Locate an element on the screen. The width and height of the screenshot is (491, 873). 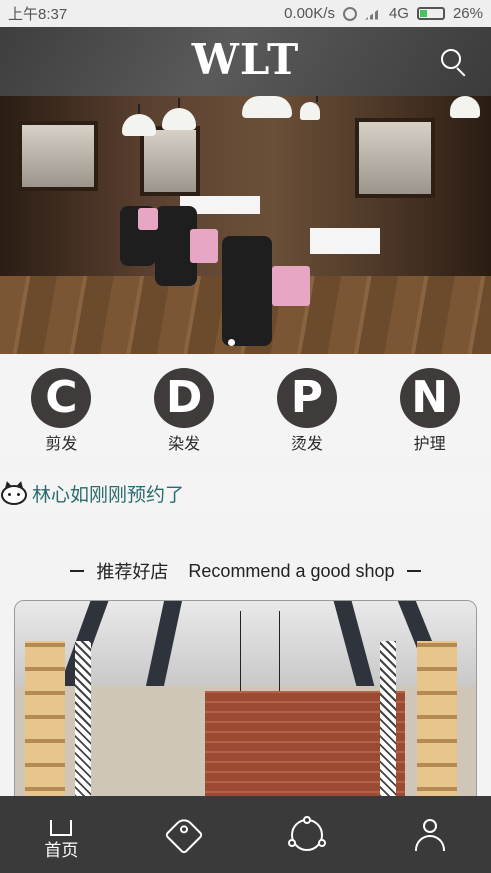
nav-tags is located at coordinates (184, 834).